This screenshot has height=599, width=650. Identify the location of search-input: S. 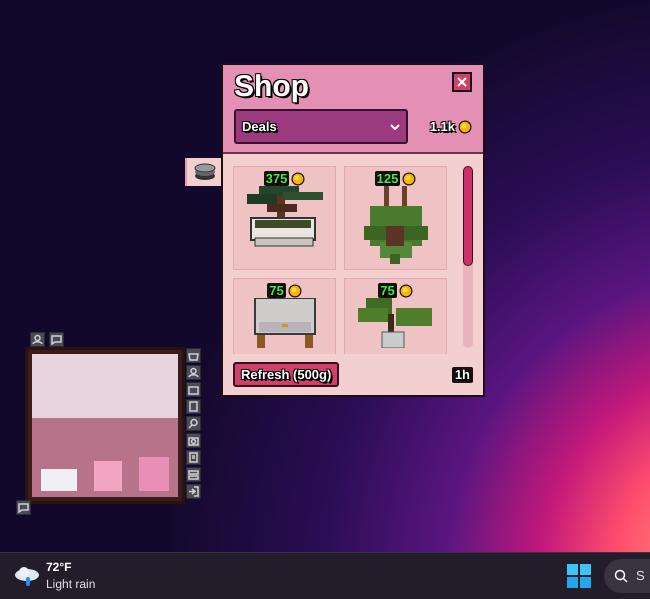
(642, 576).